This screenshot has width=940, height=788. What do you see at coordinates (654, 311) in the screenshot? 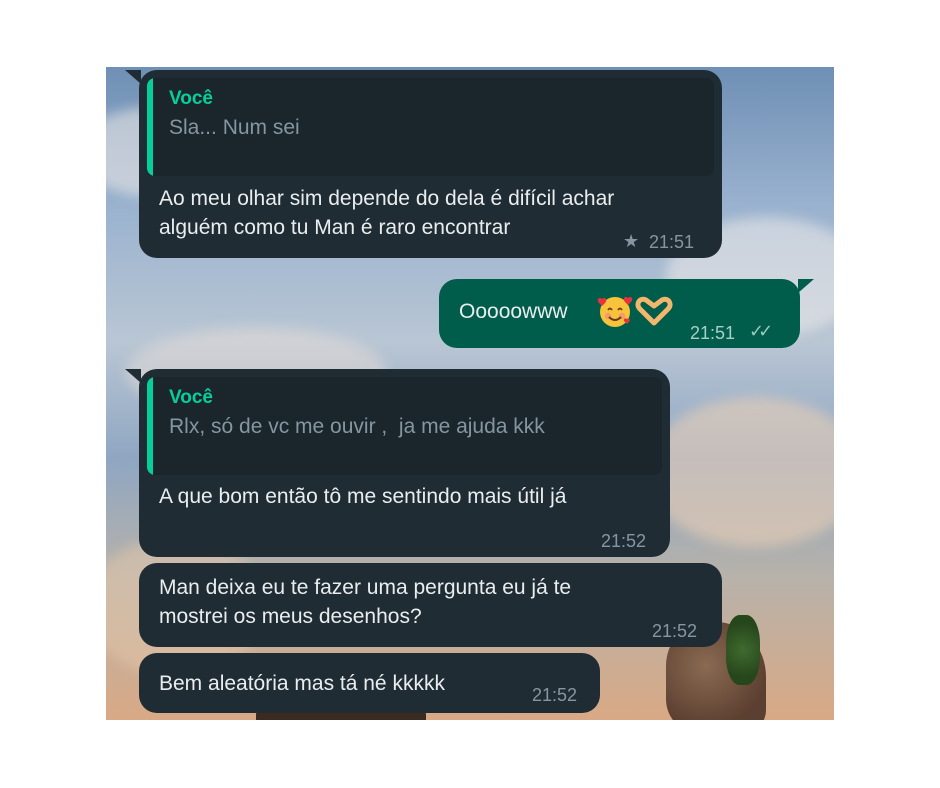
I see `heart-hands-icon` at bounding box center [654, 311].